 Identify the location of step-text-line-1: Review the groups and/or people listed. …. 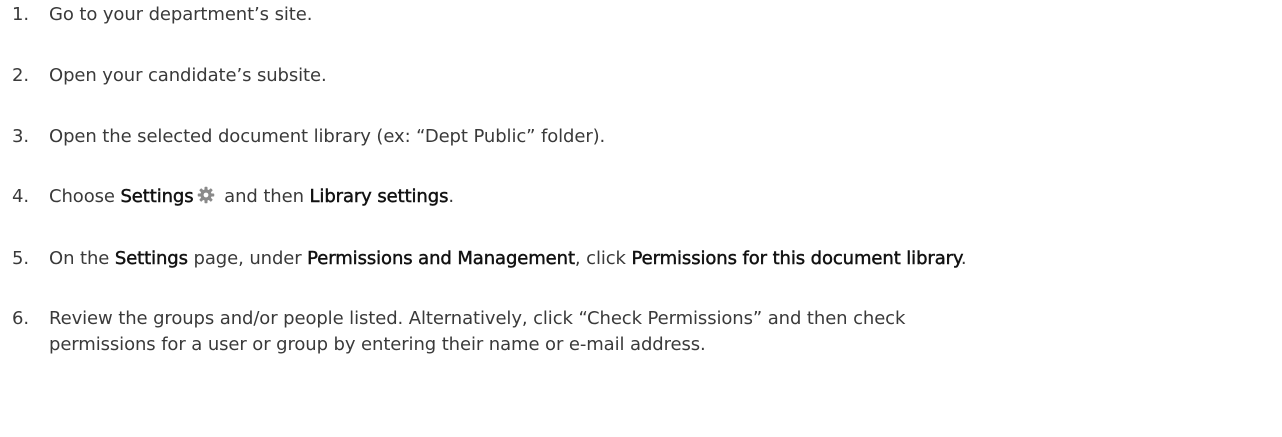
(477, 318).